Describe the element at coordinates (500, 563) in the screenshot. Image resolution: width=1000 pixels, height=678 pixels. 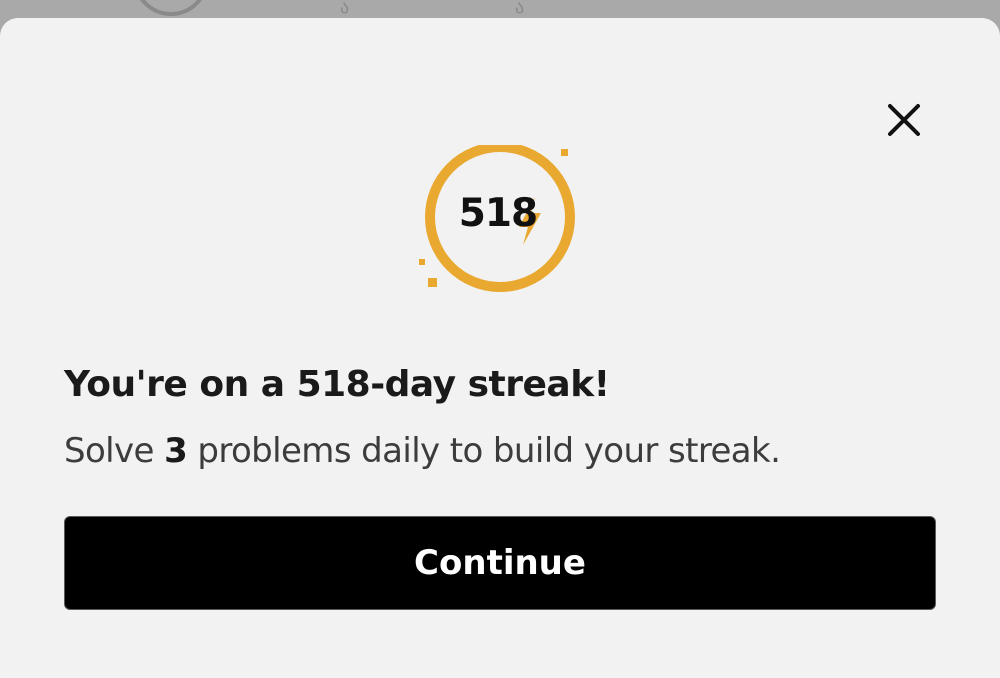
I see `continue-button: Continue` at that location.